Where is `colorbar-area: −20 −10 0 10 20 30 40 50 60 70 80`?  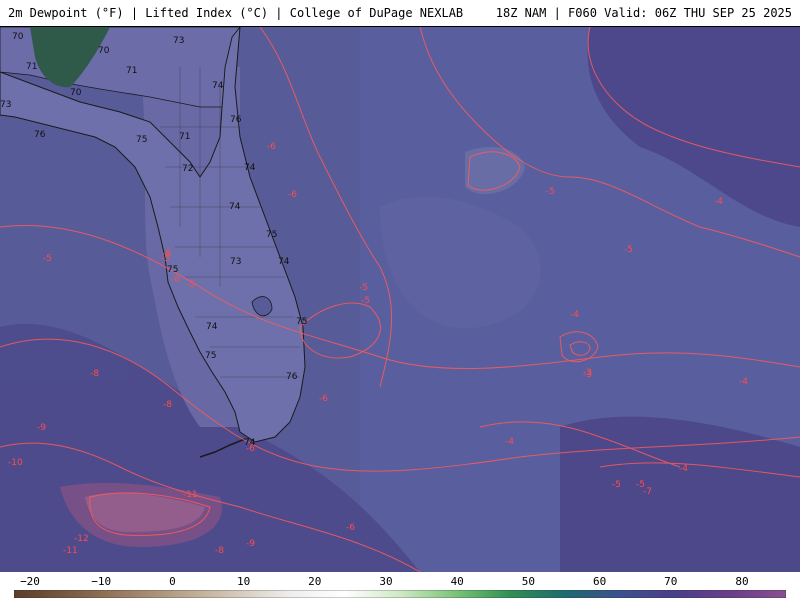
colorbar-area: −20 −10 0 10 20 30 40 50 60 70 80 is located at coordinates (400, 586).